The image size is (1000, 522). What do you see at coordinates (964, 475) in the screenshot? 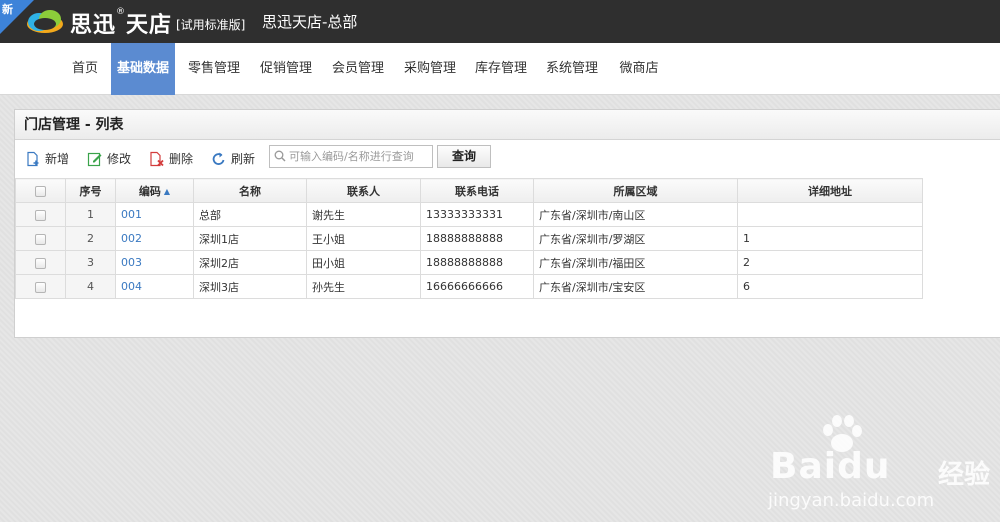
I see `watermark-brand-cn: 经验` at bounding box center [964, 475].